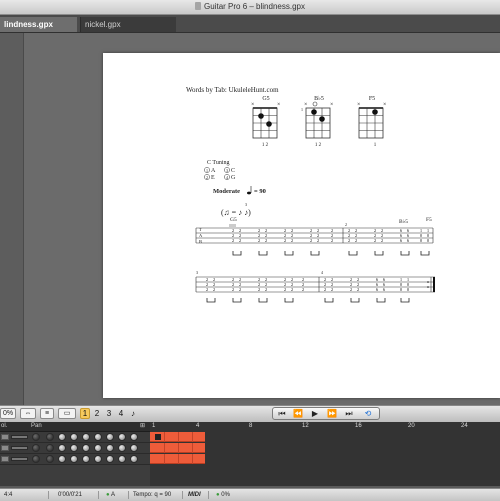  I want to click on play-icon: ▶, so click(315, 414).